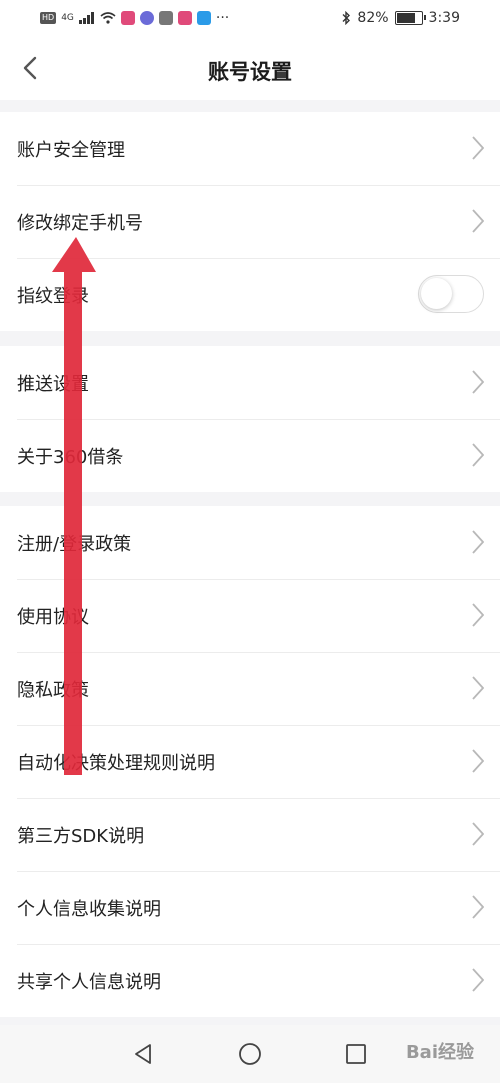 This screenshot has height=1083, width=500. I want to click on music-app-icon, so click(146, 18).